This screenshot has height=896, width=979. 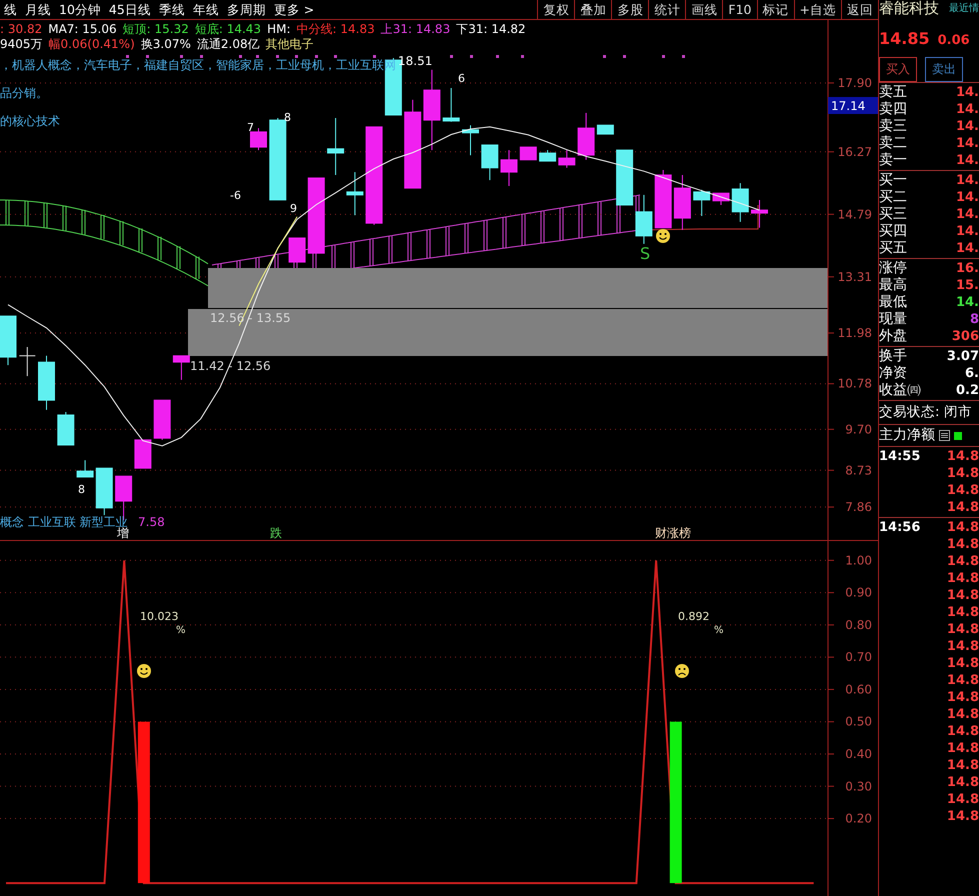 I want to click on smiley-icon, so click(x=144, y=671).